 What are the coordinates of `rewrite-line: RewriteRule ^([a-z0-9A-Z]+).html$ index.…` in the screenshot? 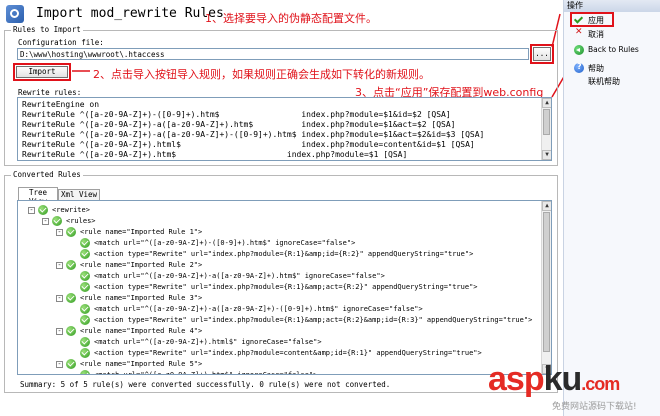 It's located at (248, 144).